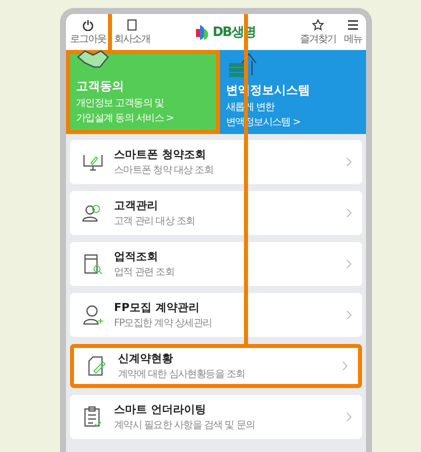  Describe the element at coordinates (125, 118) in the screenshot. I see `tile-description: 가입설계 동의 서비스 >` at that location.